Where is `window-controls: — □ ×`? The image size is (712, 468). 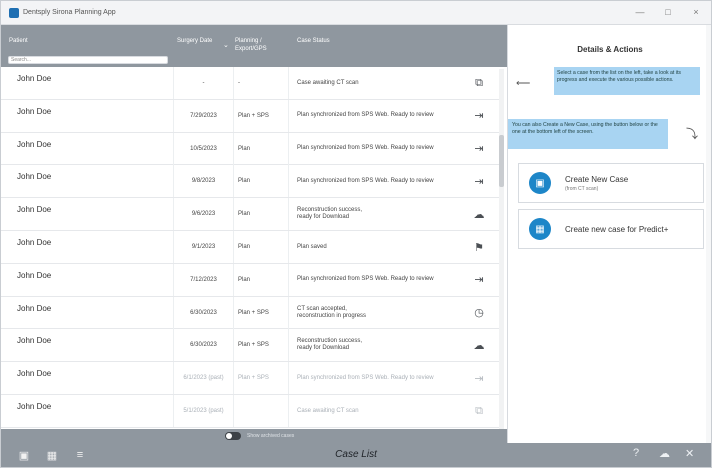 window-controls: — □ × is located at coordinates (668, 12).